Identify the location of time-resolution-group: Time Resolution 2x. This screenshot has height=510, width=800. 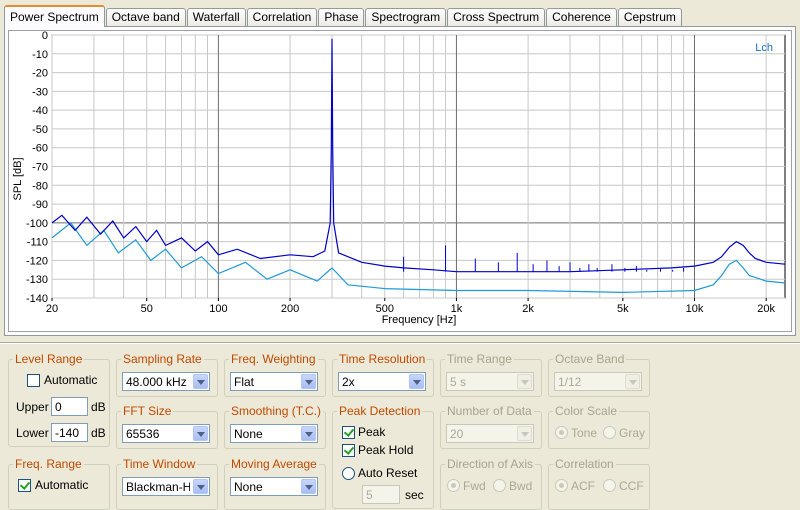
(383, 374).